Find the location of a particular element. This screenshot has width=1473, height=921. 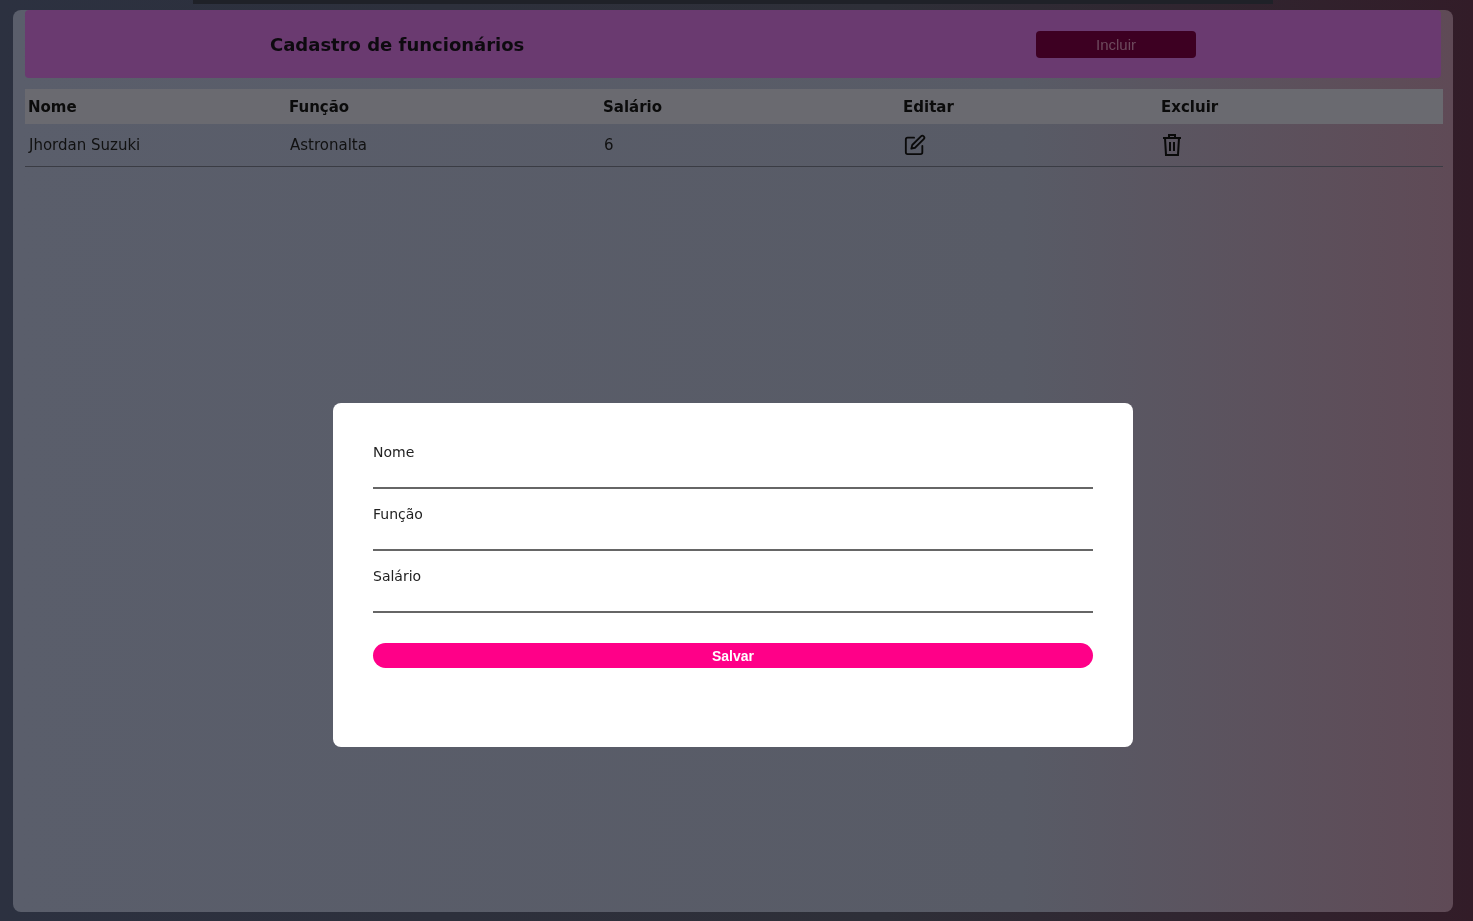

column-header: Função is located at coordinates (319, 106).